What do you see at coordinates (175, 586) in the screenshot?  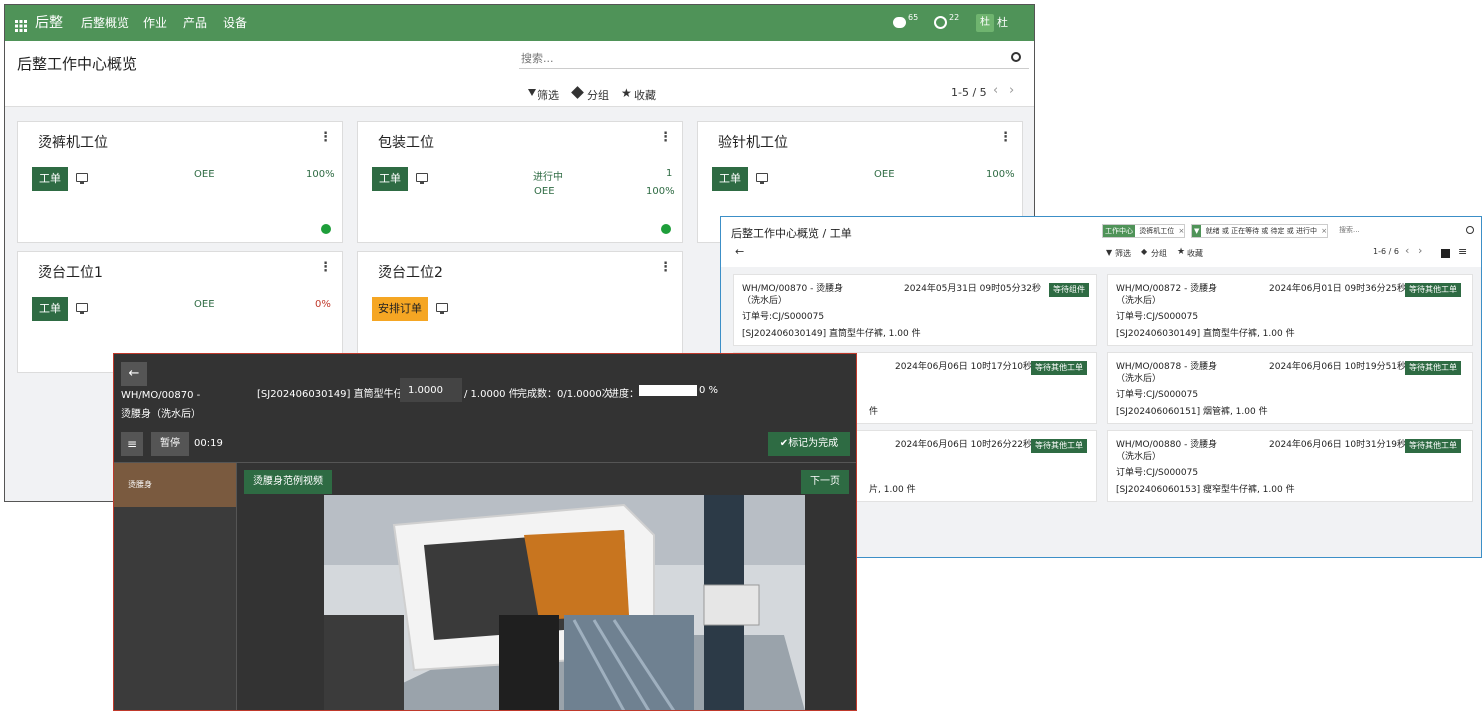 I see `steps-sidebar: 烫腰身` at bounding box center [175, 586].